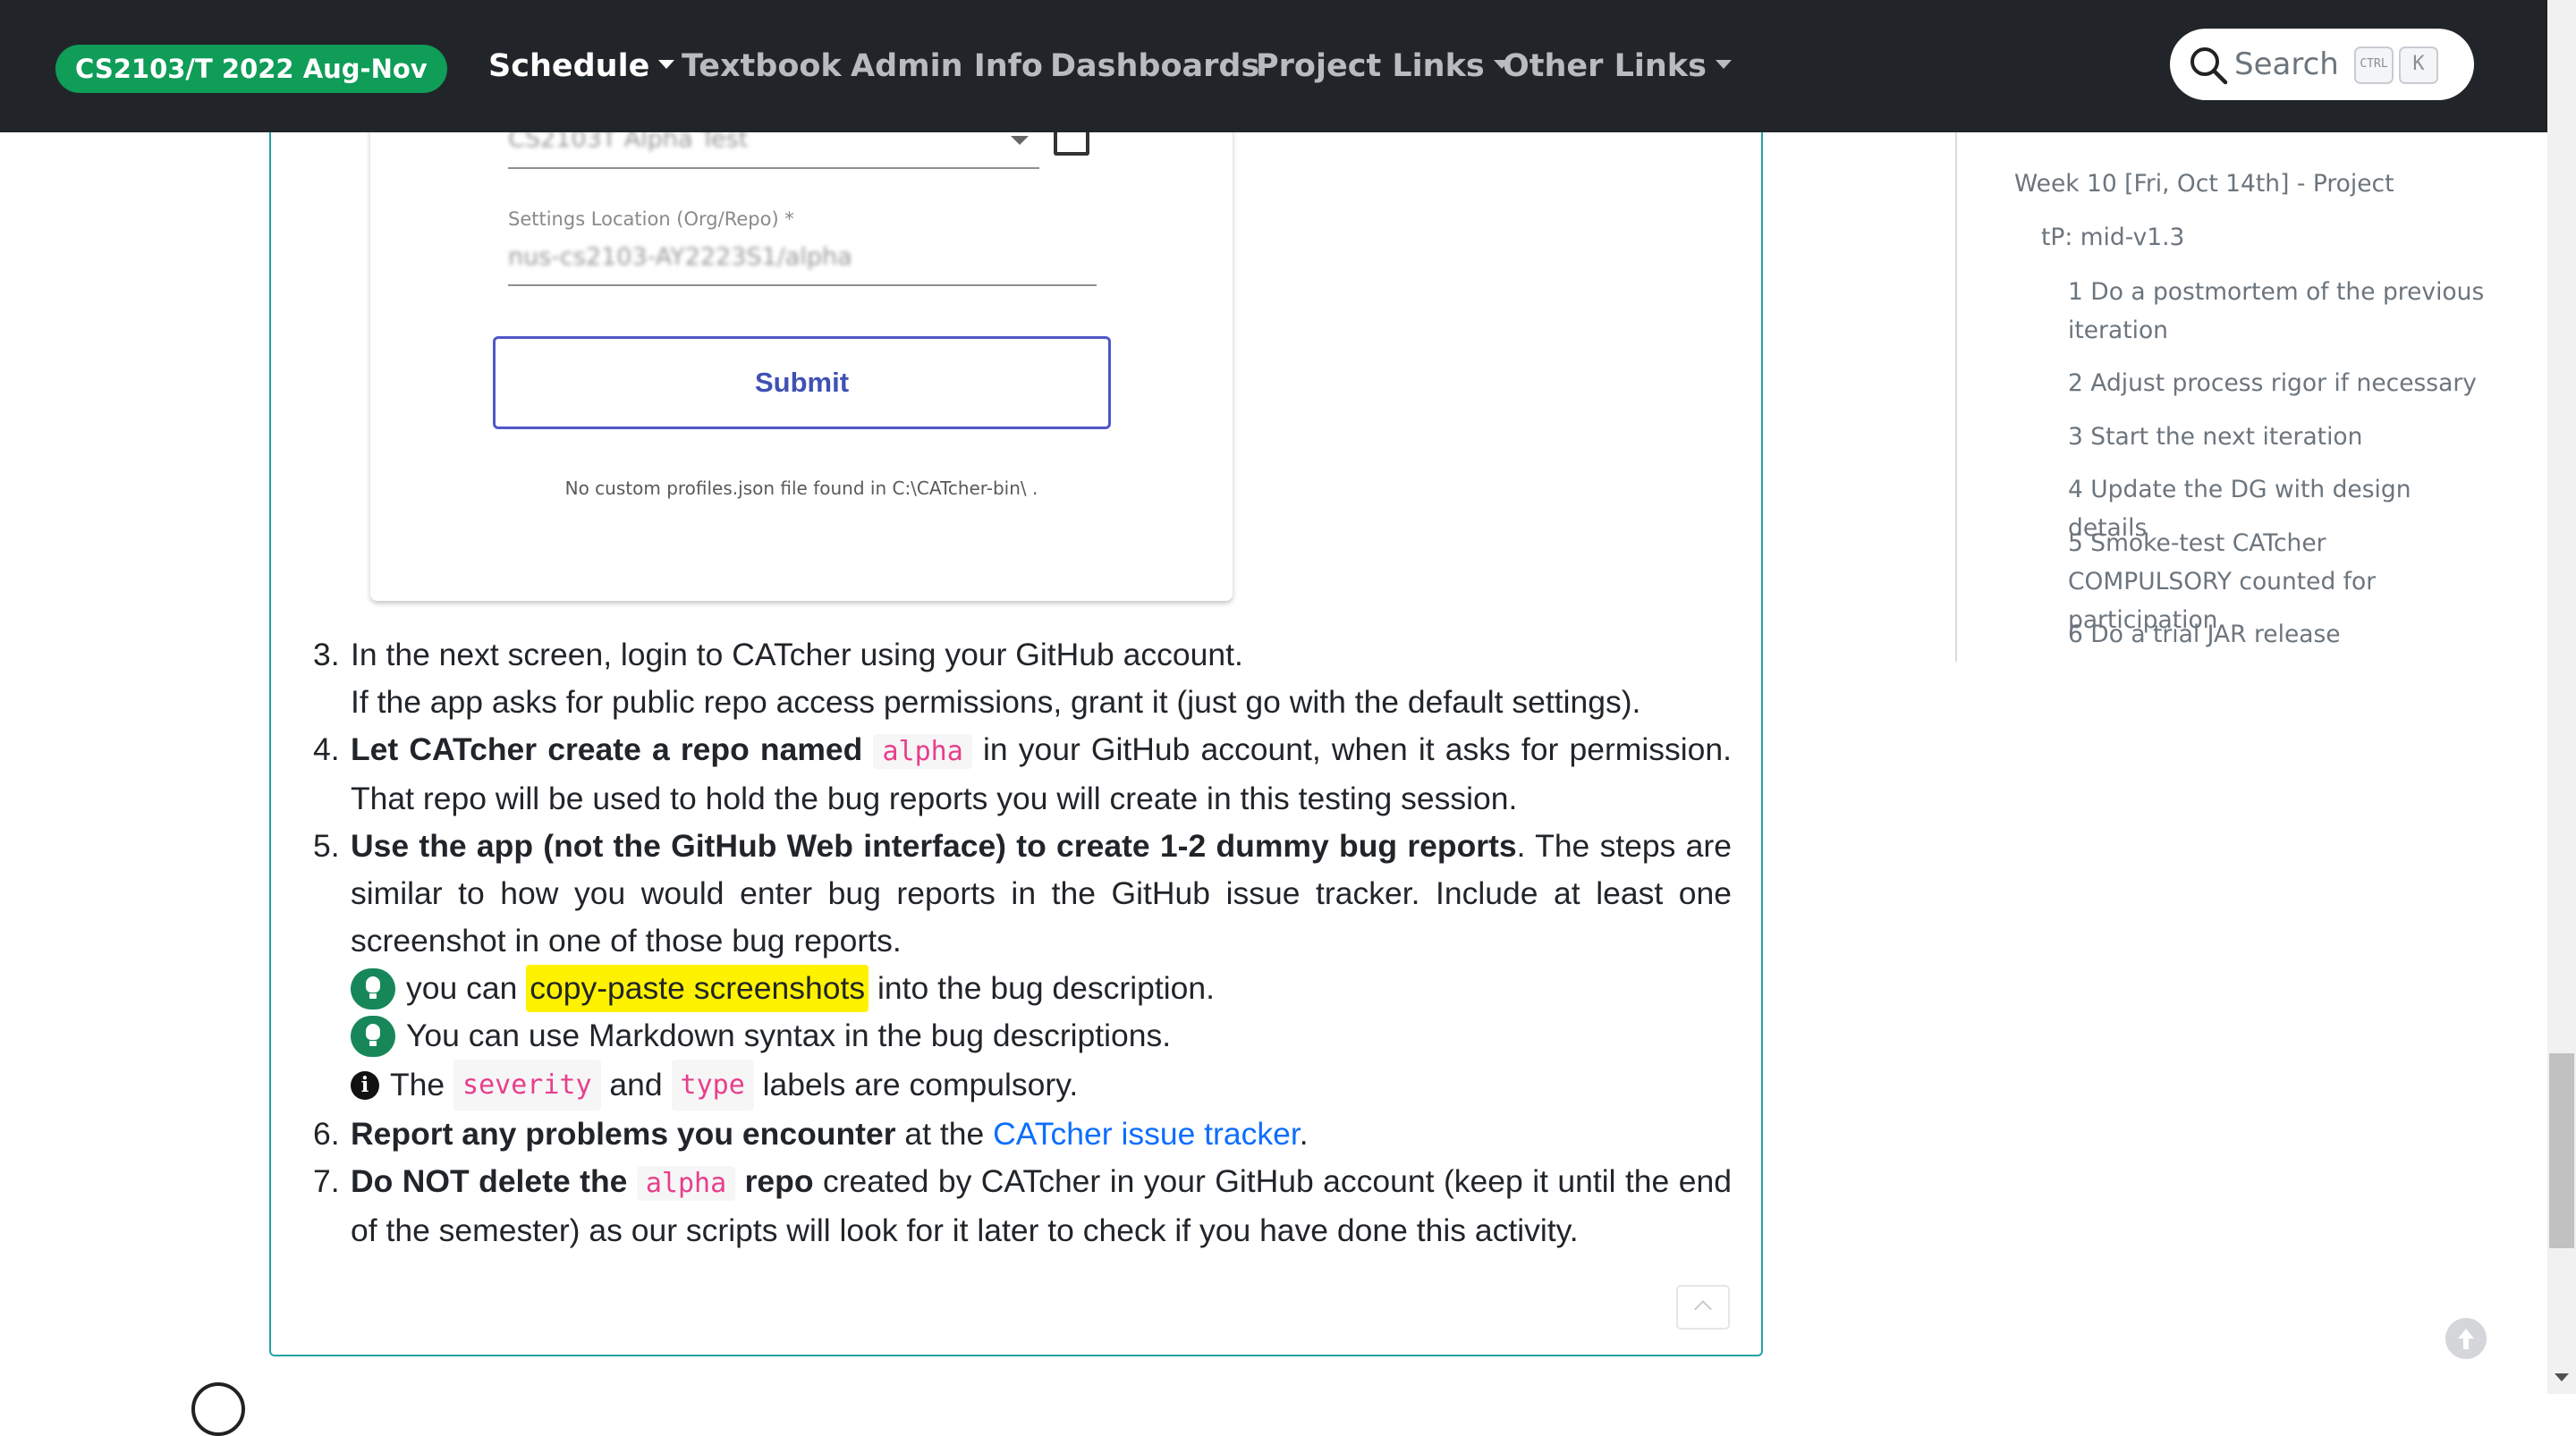 The width and height of the screenshot is (2576, 1436). Describe the element at coordinates (251, 69) in the screenshot. I see `site-brand: CS2103/T 2022 Aug-Nov` at that location.